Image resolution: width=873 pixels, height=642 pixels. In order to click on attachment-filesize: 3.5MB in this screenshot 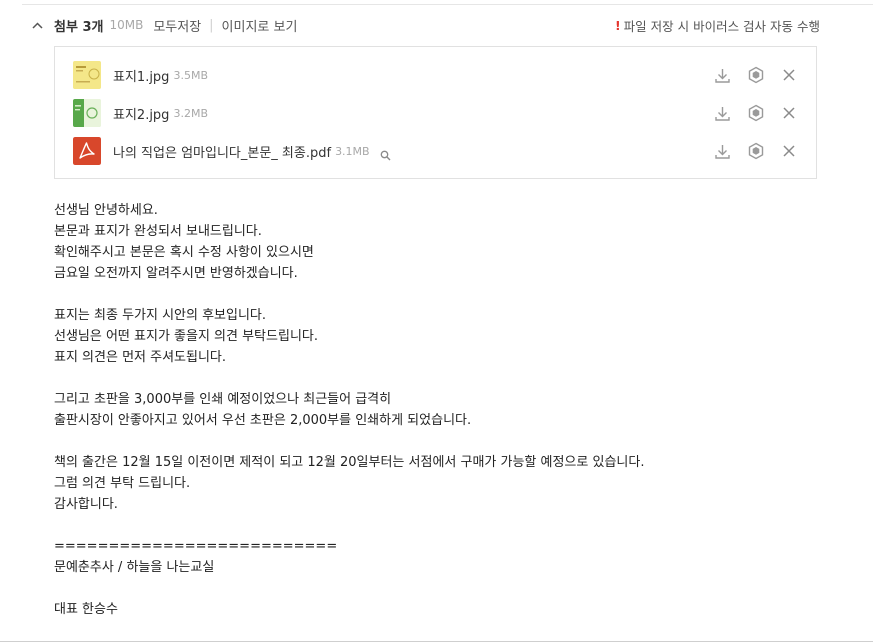, I will do `click(190, 75)`.